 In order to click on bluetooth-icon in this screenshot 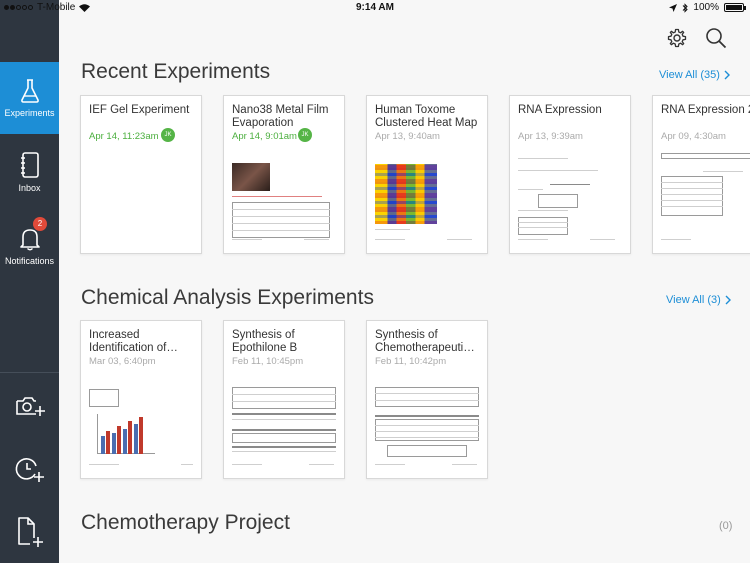, I will do `click(686, 7)`.